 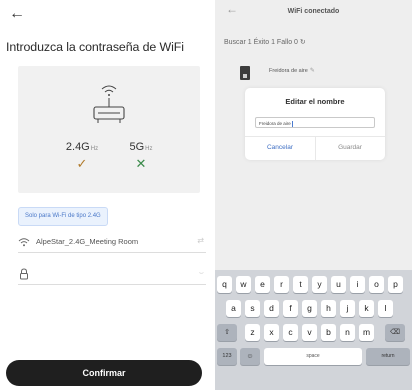 I want to click on name-input-value: Freidora de aire, so click(x=275, y=123).